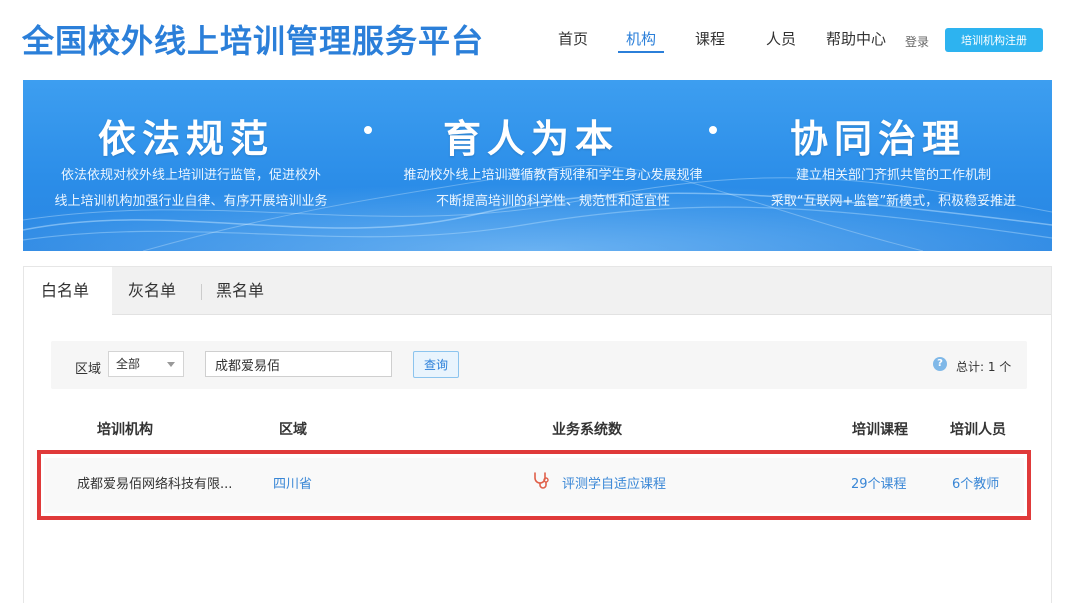  Describe the element at coordinates (298, 364) in the screenshot. I see `search-input` at that location.